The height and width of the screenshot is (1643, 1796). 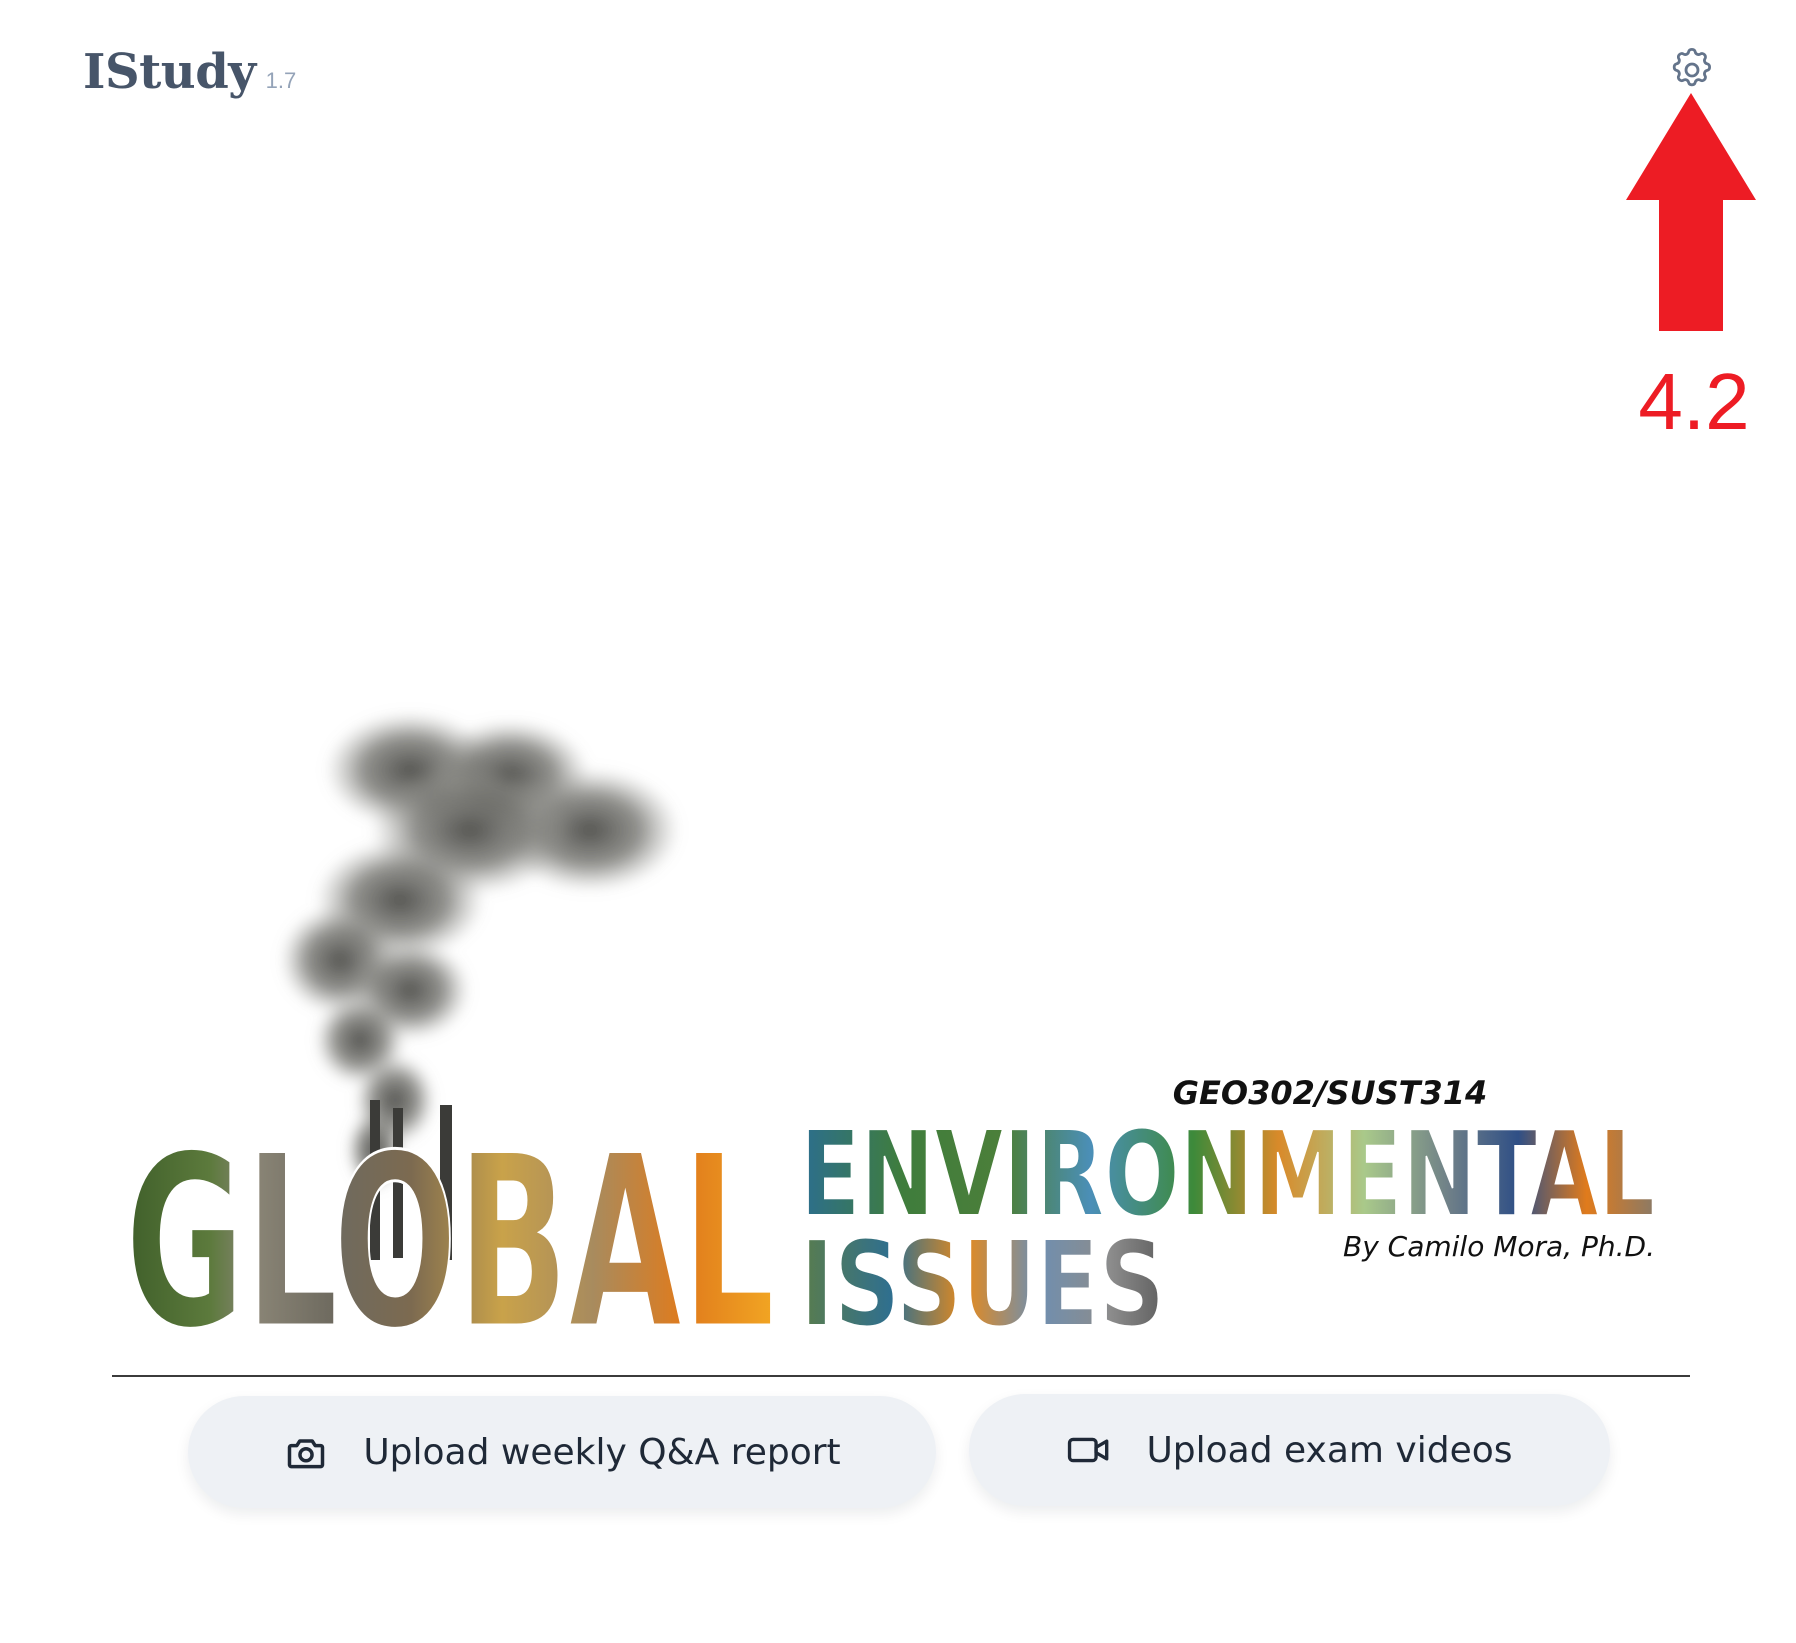 I want to click on upload-video-button: Upload exam videos, so click(x=1289, y=1450).